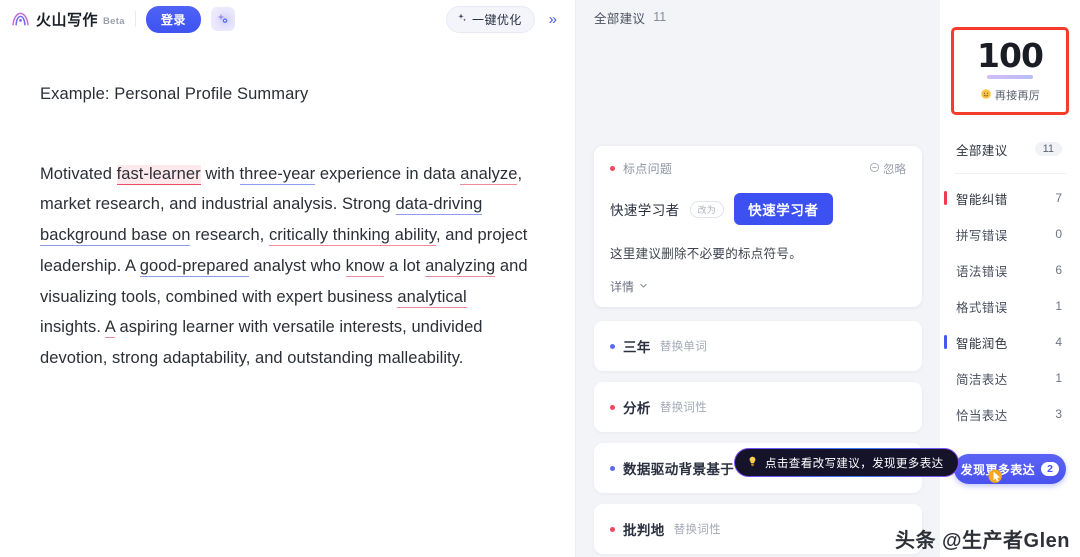 This screenshot has width=1080, height=557. I want to click on suggestion-rows: 三年替换单词分析替换词性数据驱动背景基于替换词性批判地替换词性, so click(758, 437).